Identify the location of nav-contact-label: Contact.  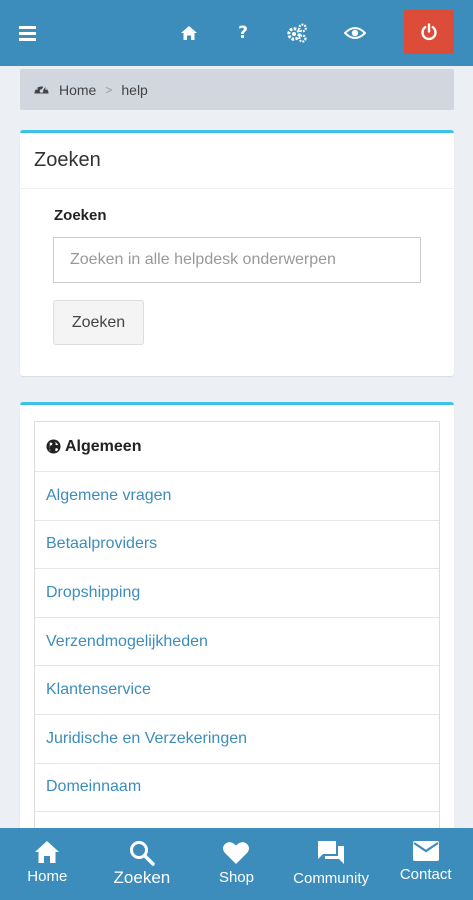
(425, 874).